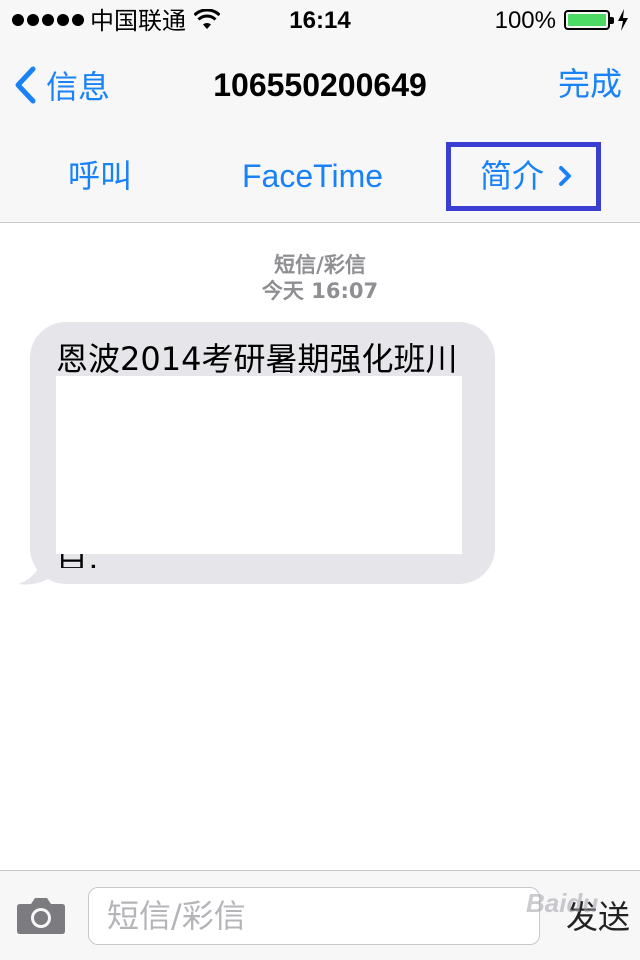 This screenshot has width=640, height=960. I want to click on navigation-bar: 信息 106550200649 完成, so click(320, 84).